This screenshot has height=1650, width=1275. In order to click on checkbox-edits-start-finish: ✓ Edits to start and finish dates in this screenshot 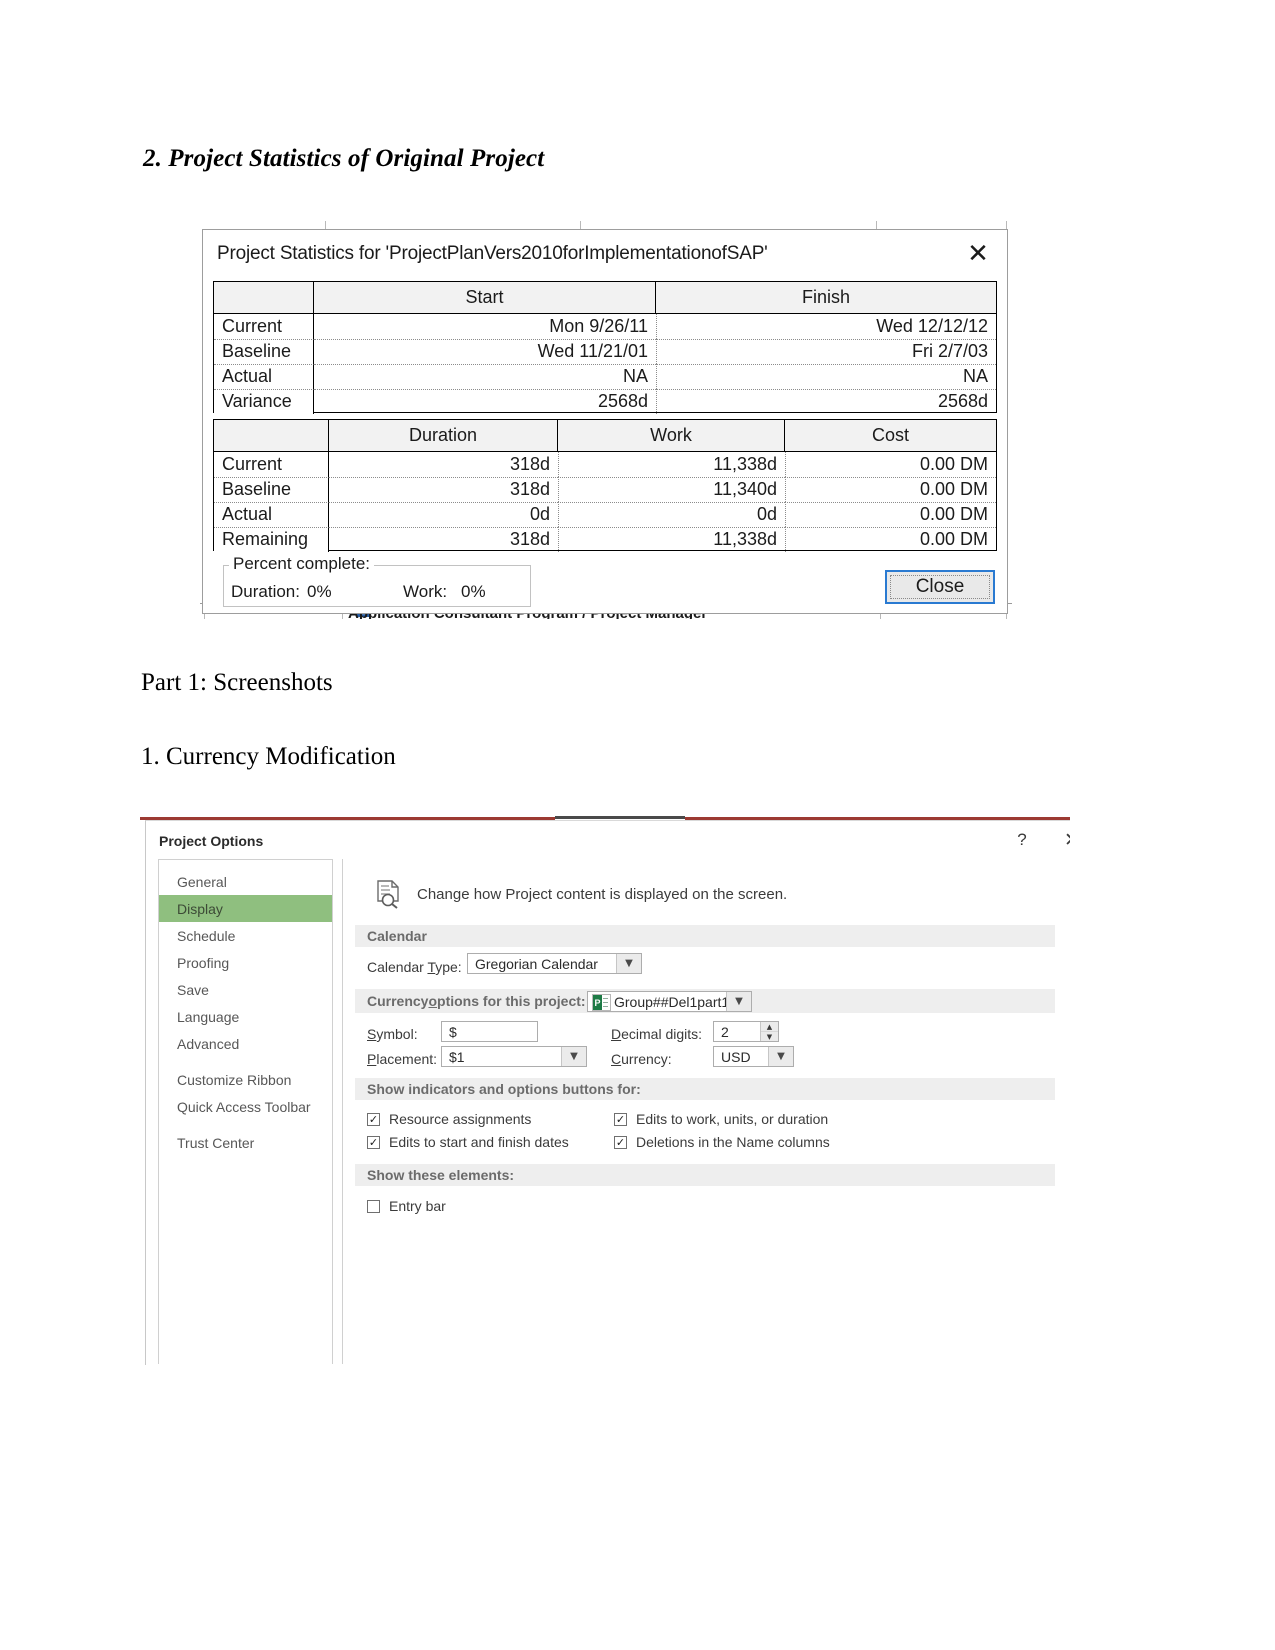, I will do `click(468, 1142)`.